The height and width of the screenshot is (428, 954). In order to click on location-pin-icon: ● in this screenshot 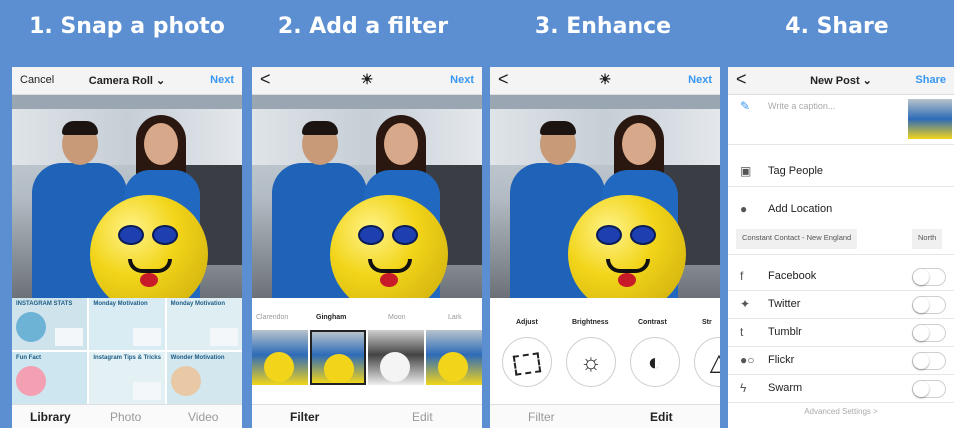, I will do `click(744, 209)`.